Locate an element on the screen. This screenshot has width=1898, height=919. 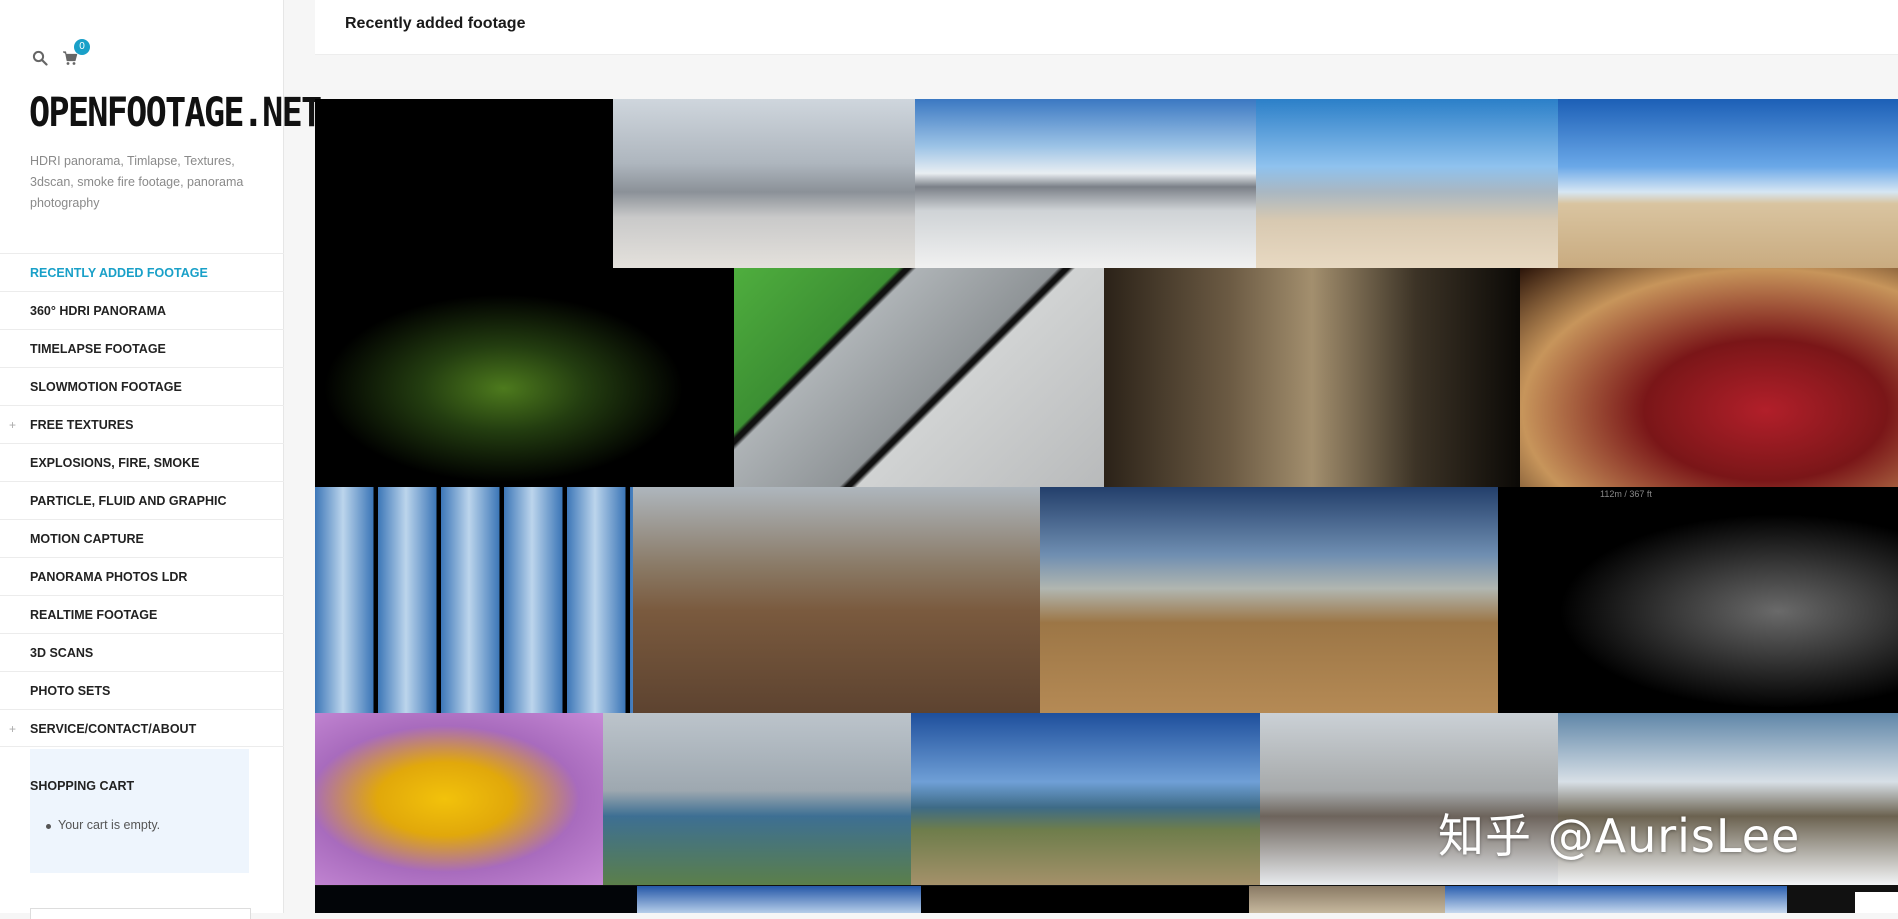
nav-item-recently-added: Recently added footage is located at coordinates (142, 272).